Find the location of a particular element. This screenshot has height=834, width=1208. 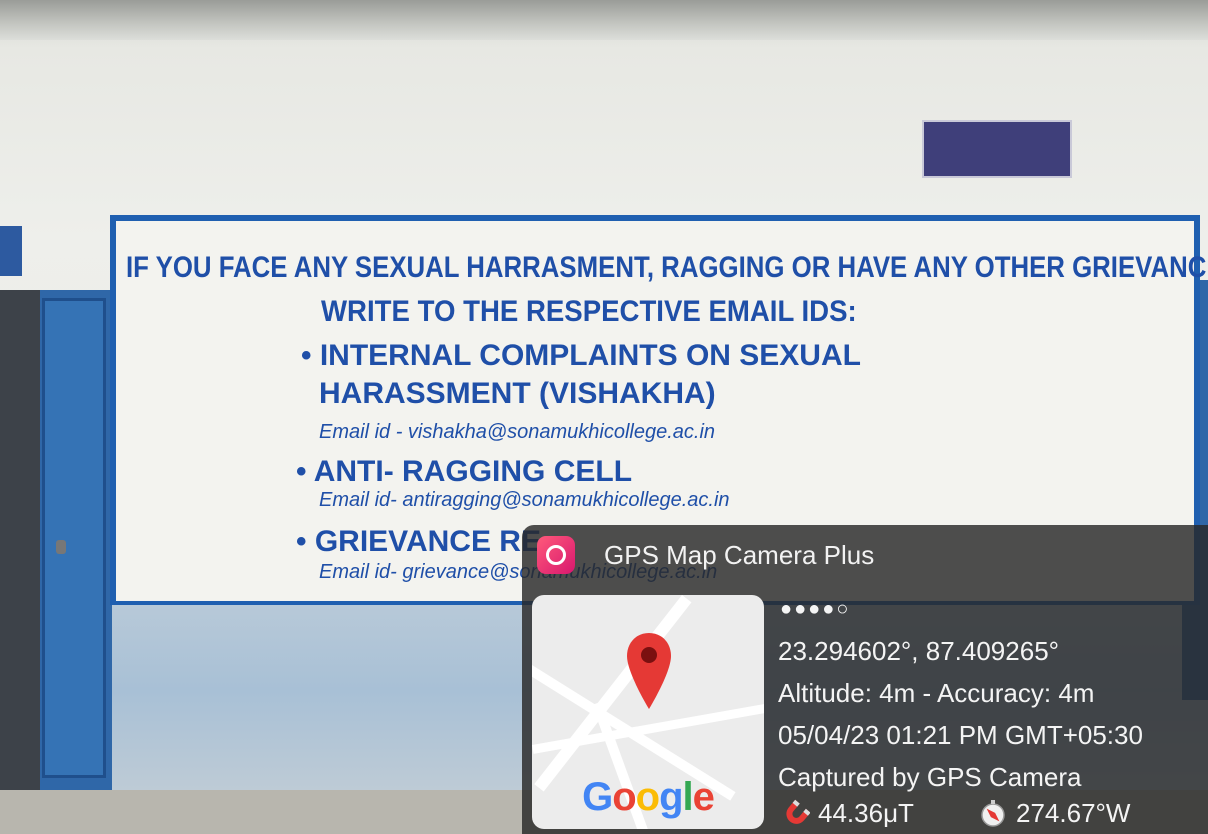

timestamp: 05/04/23 01:21 PM GMT+05:30 is located at coordinates (960, 735).